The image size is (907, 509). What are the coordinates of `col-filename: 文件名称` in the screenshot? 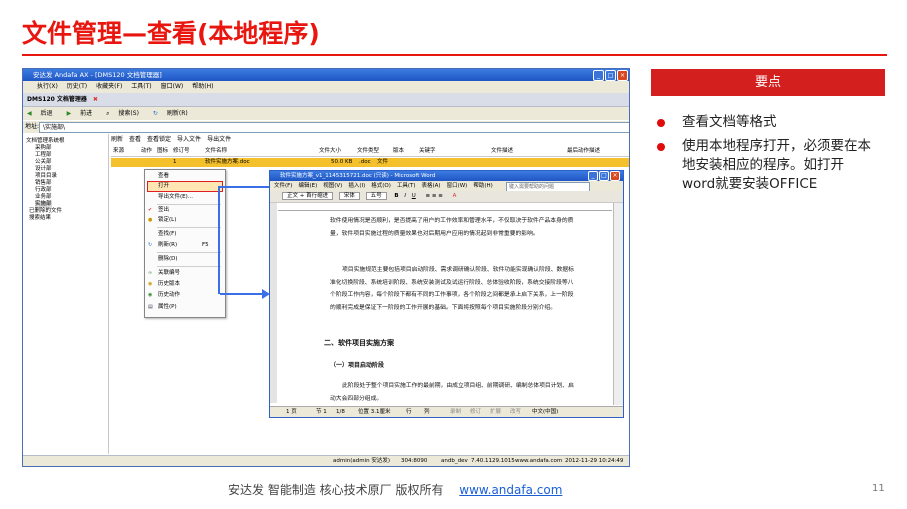 It's located at (216, 151).